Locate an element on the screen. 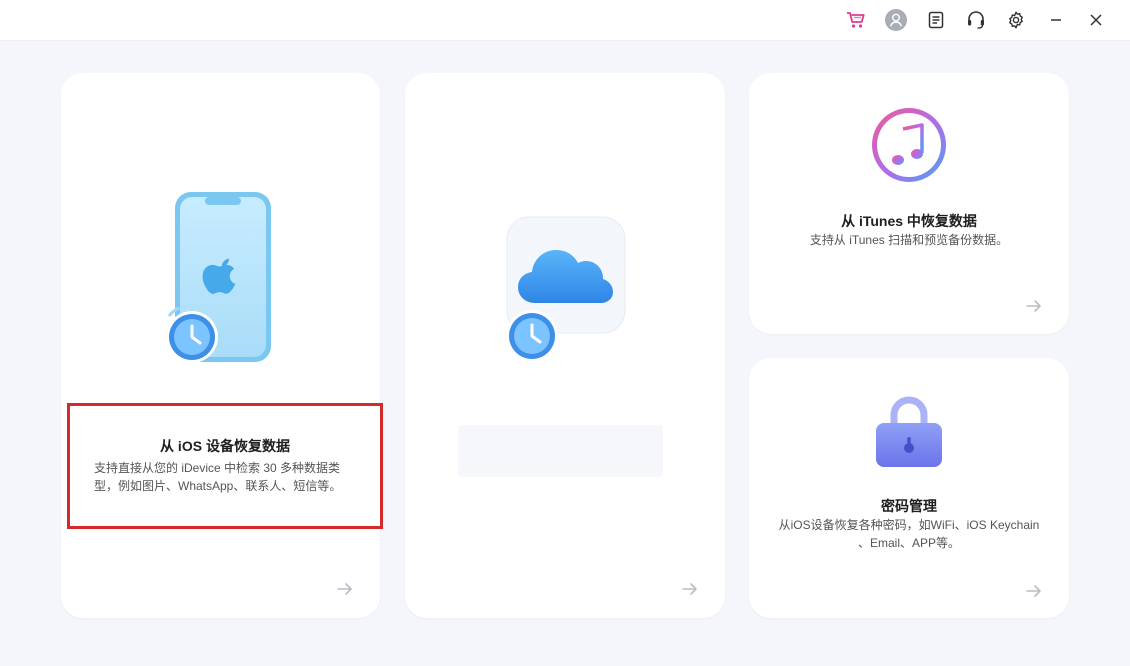 The image size is (1130, 666). password-manager-desc-line2: 、Email、APP等。 is located at coordinates (909, 543).